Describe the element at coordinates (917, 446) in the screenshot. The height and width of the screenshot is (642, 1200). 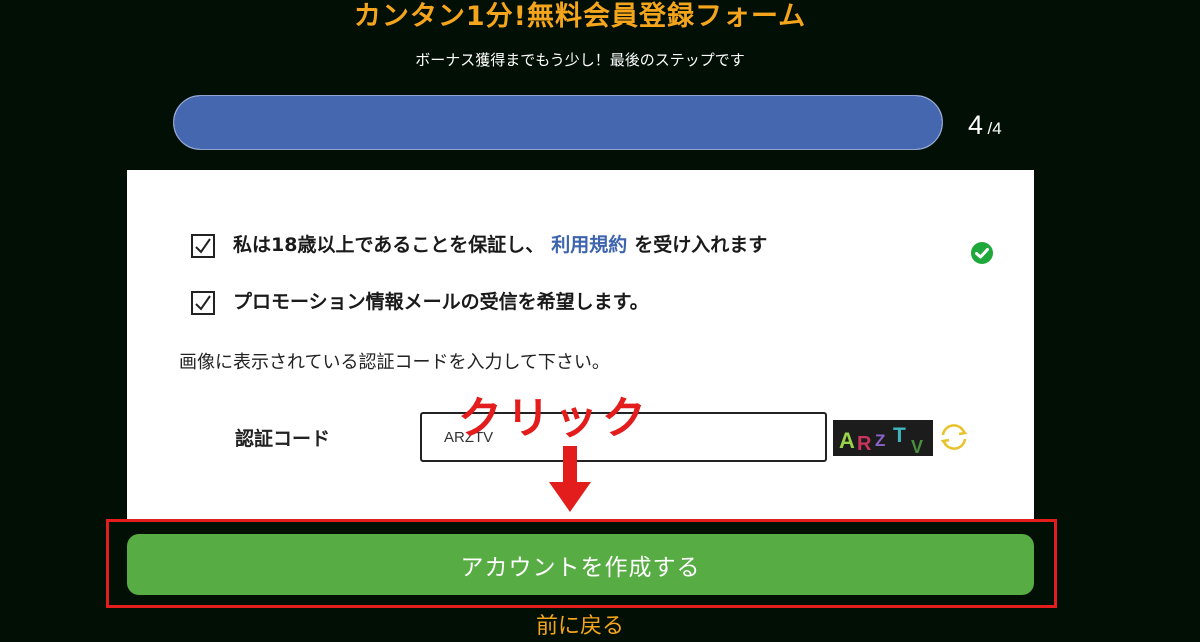
I see `svg-text: V` at that location.